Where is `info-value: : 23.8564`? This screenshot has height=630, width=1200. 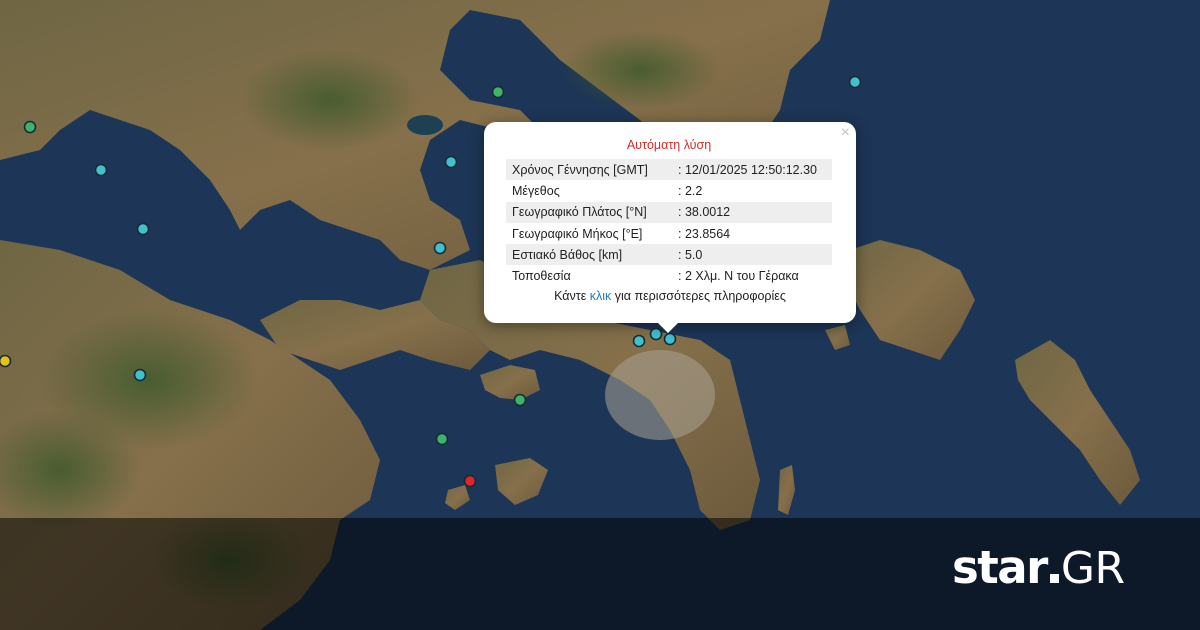 info-value: : 23.8564 is located at coordinates (704, 233).